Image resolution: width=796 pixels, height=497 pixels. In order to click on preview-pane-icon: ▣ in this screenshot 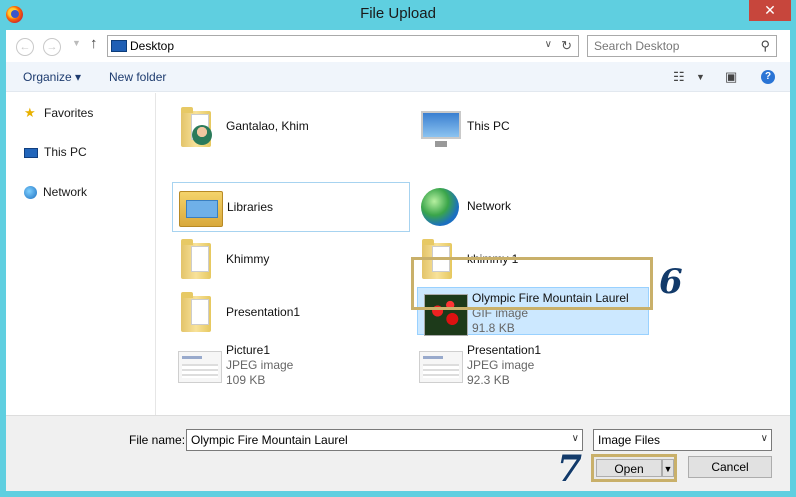, I will do `click(731, 77)`.